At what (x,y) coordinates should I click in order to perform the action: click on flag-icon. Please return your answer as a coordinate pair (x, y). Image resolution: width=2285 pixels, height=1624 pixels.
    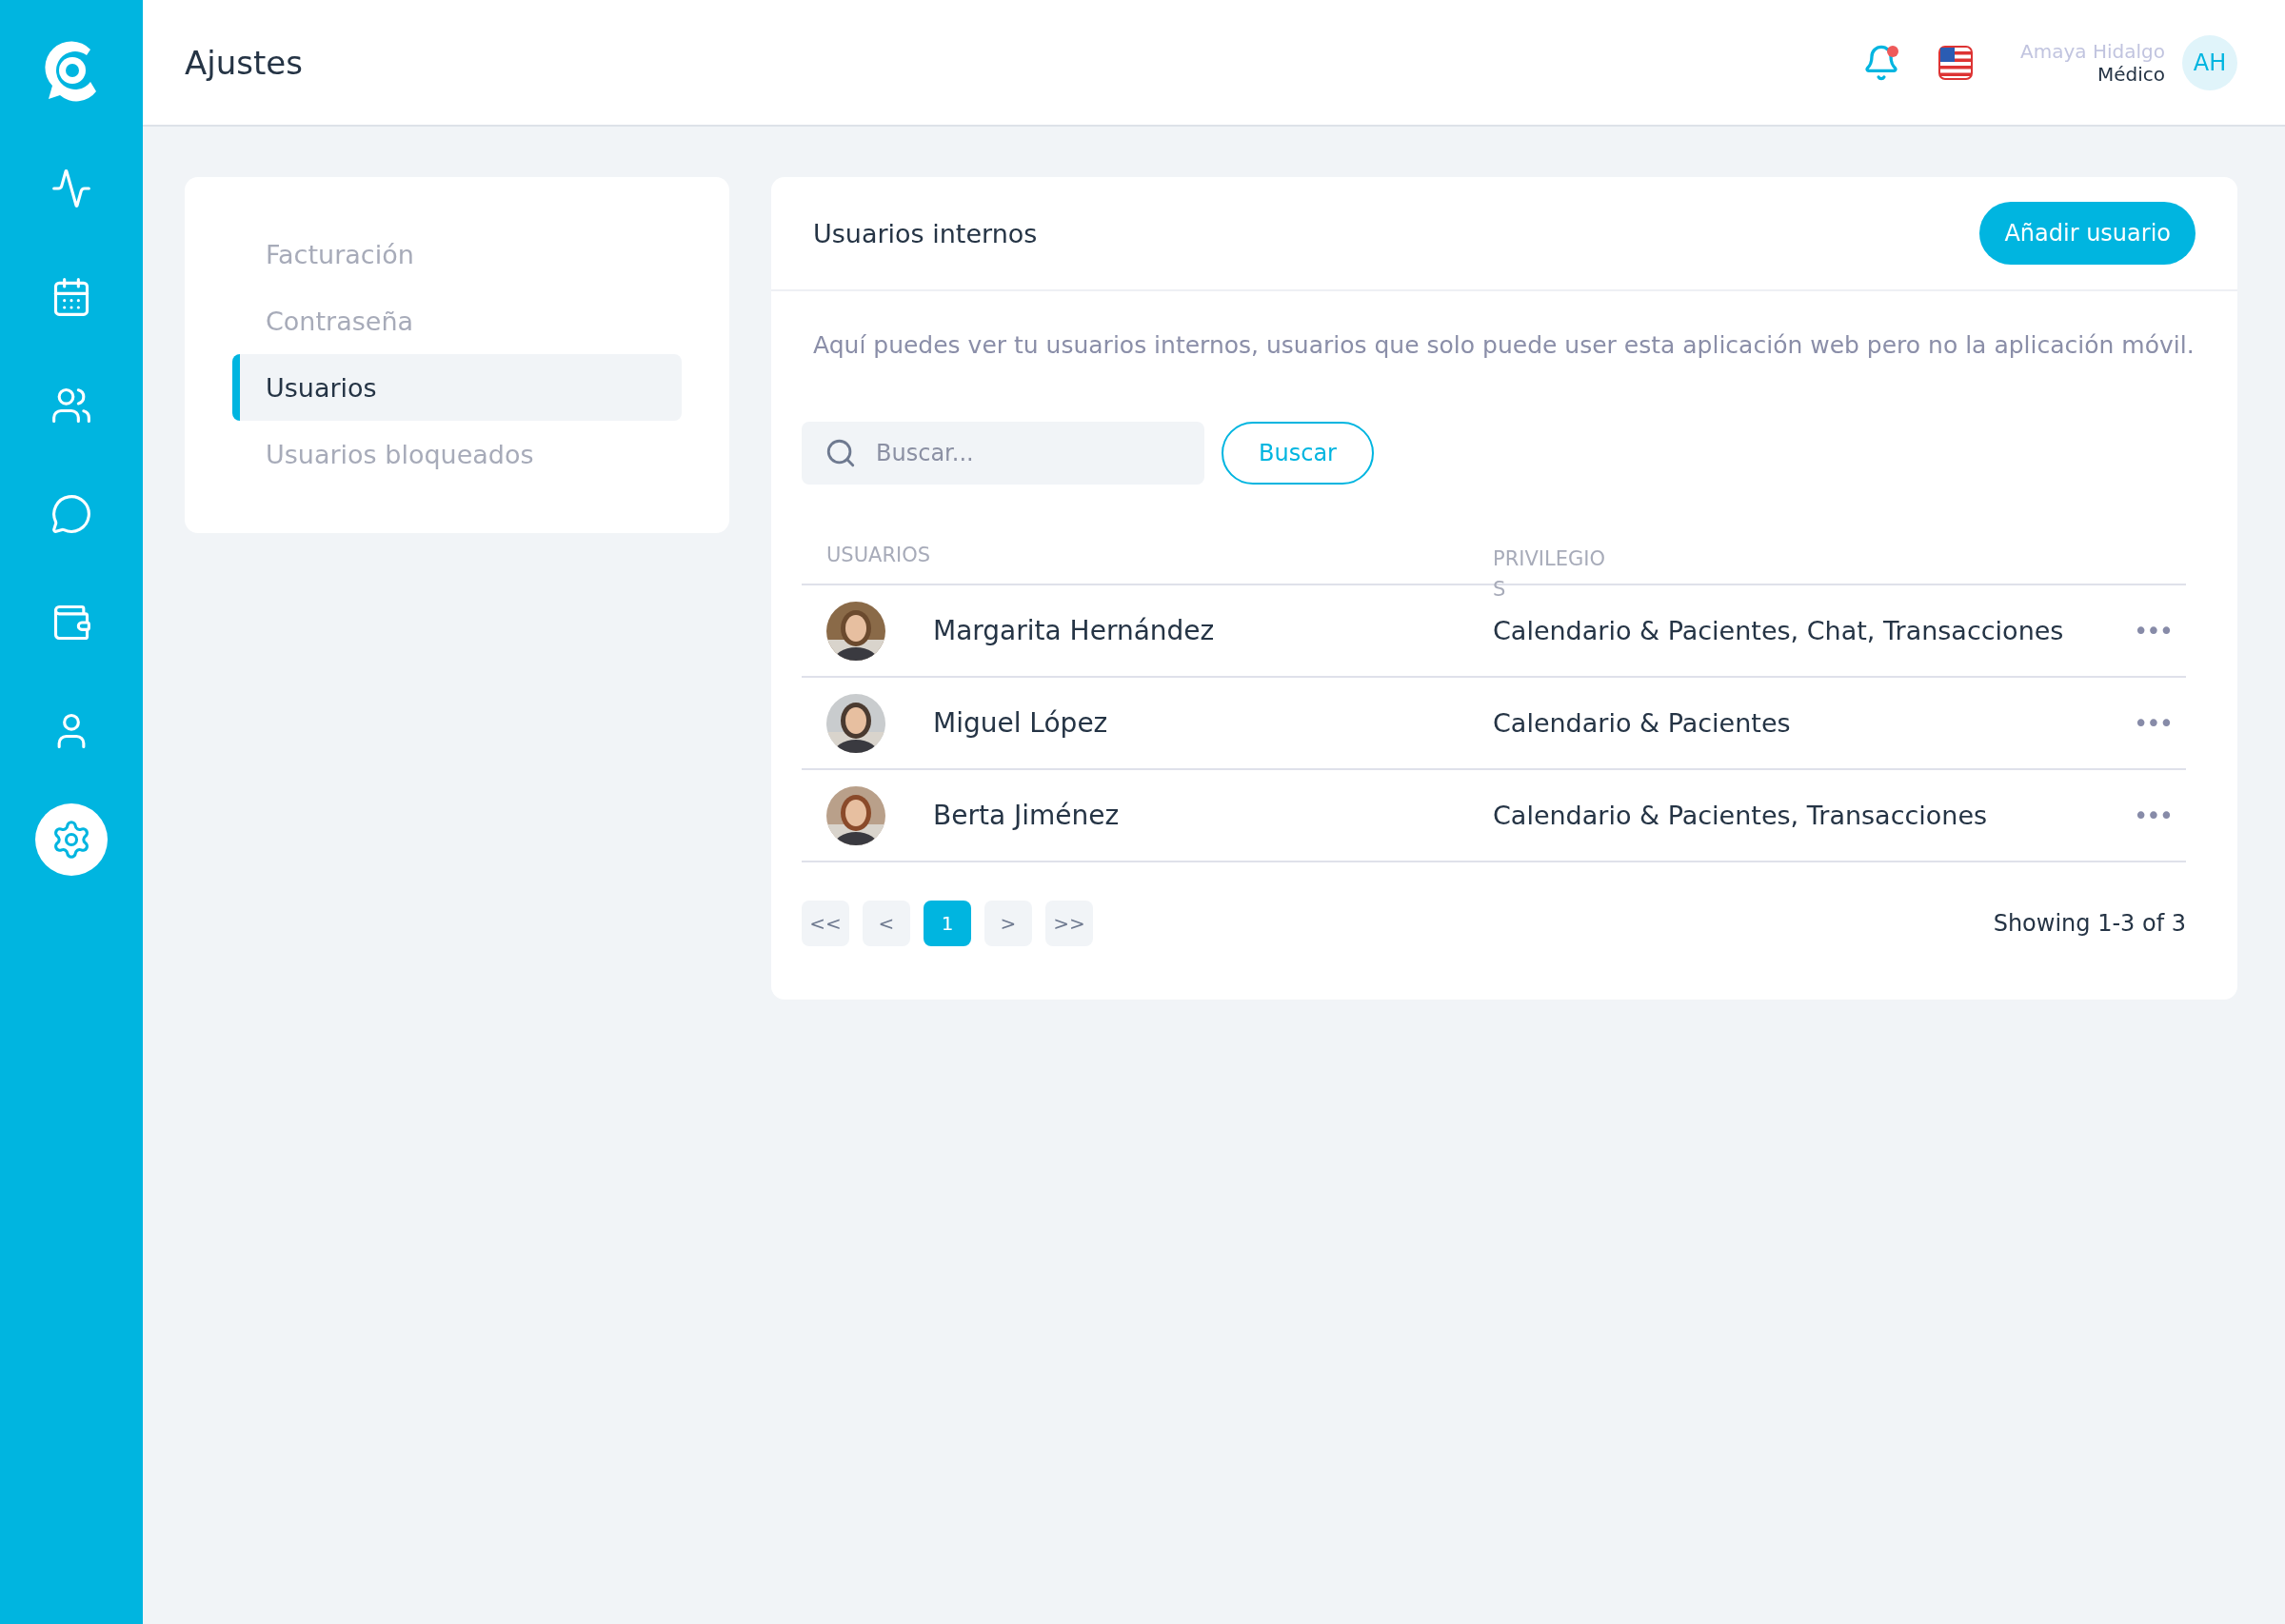
    Looking at the image, I should click on (1956, 62).